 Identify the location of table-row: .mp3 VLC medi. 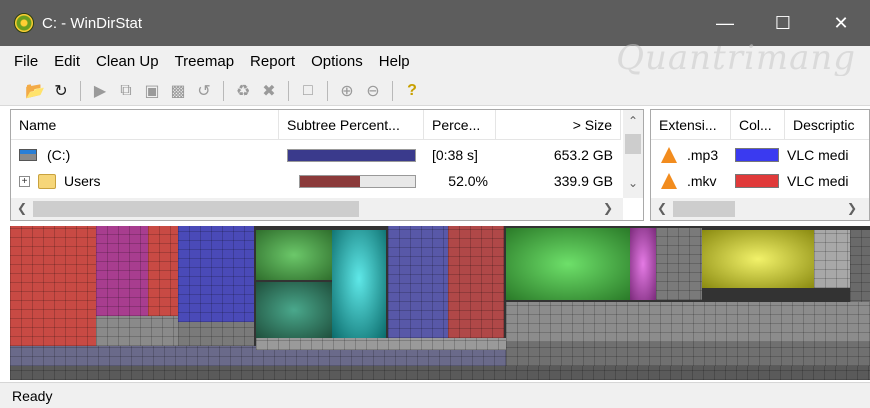
(758, 155).